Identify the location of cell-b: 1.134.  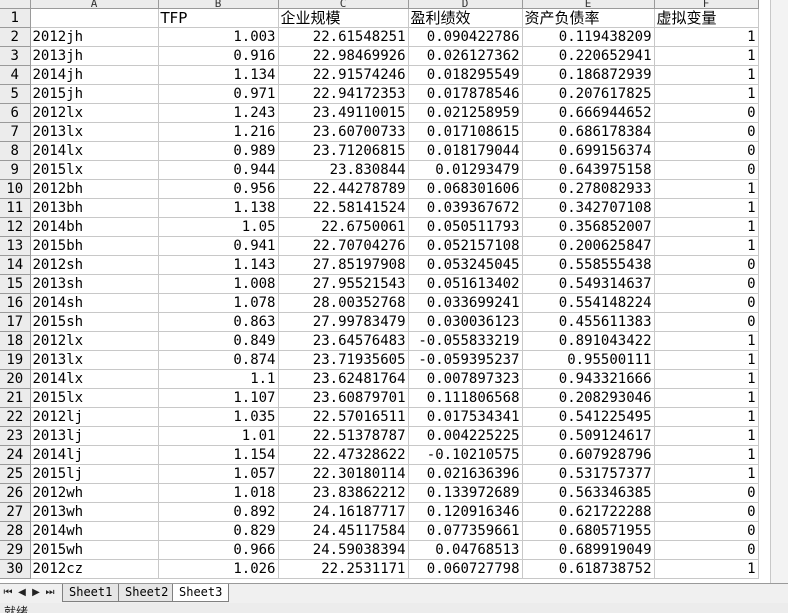
(218, 75).